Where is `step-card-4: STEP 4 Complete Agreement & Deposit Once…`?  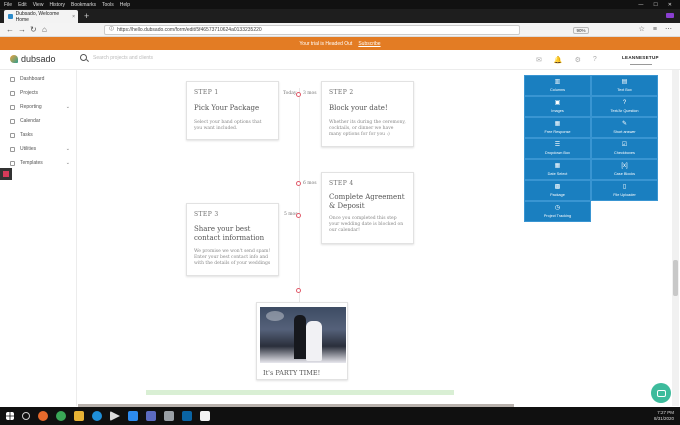
step-card-4: STEP 4 Complete Agreement & Deposit Once… is located at coordinates (367, 208).